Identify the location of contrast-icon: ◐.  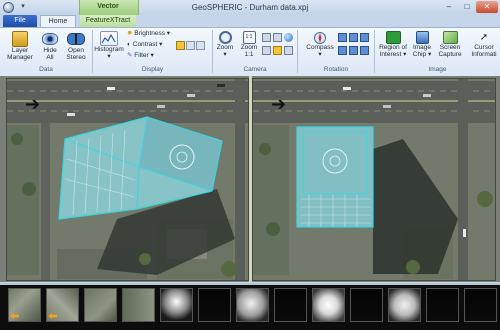
(129, 44).